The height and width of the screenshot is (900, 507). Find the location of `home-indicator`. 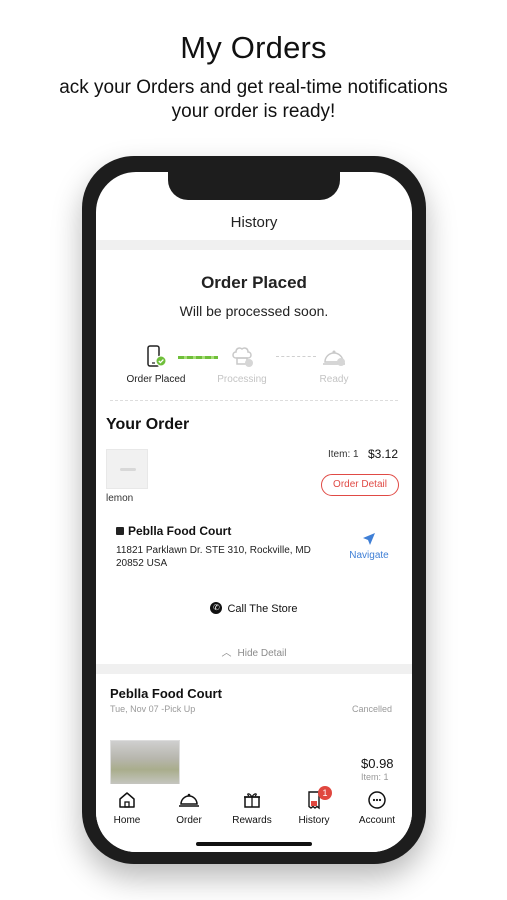

home-indicator is located at coordinates (254, 844).